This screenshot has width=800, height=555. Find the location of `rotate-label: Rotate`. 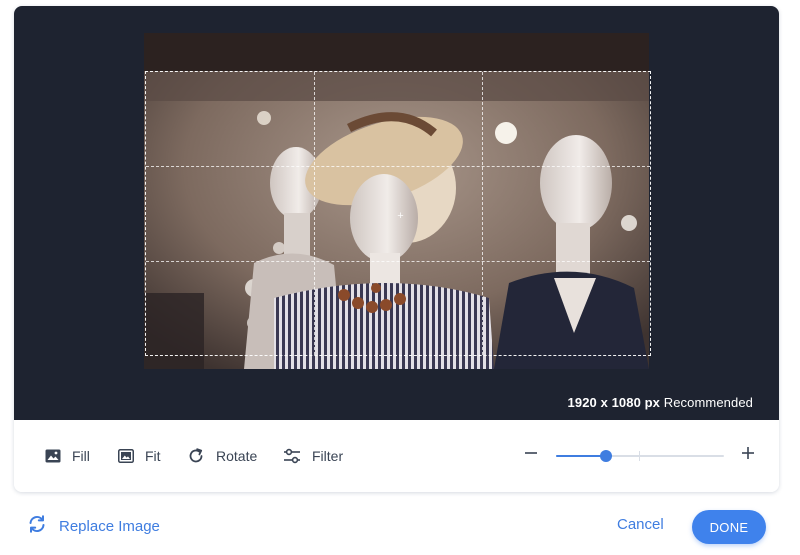

rotate-label: Rotate is located at coordinates (237, 456).